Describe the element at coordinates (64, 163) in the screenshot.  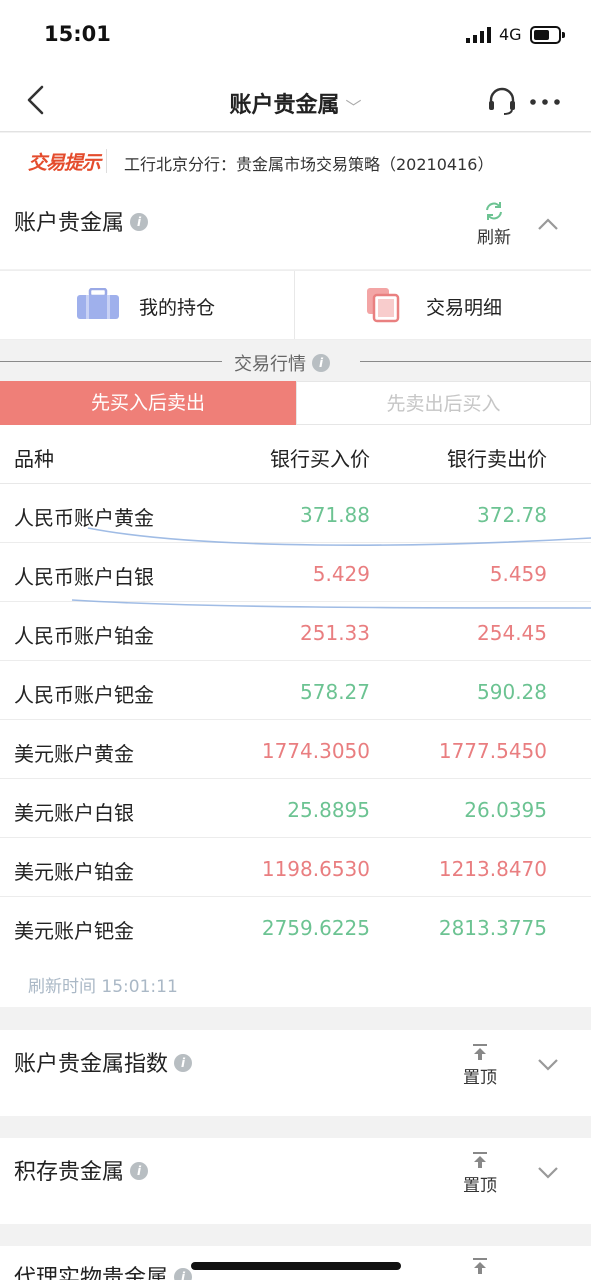
I see `notice-badge: 交易提示` at that location.